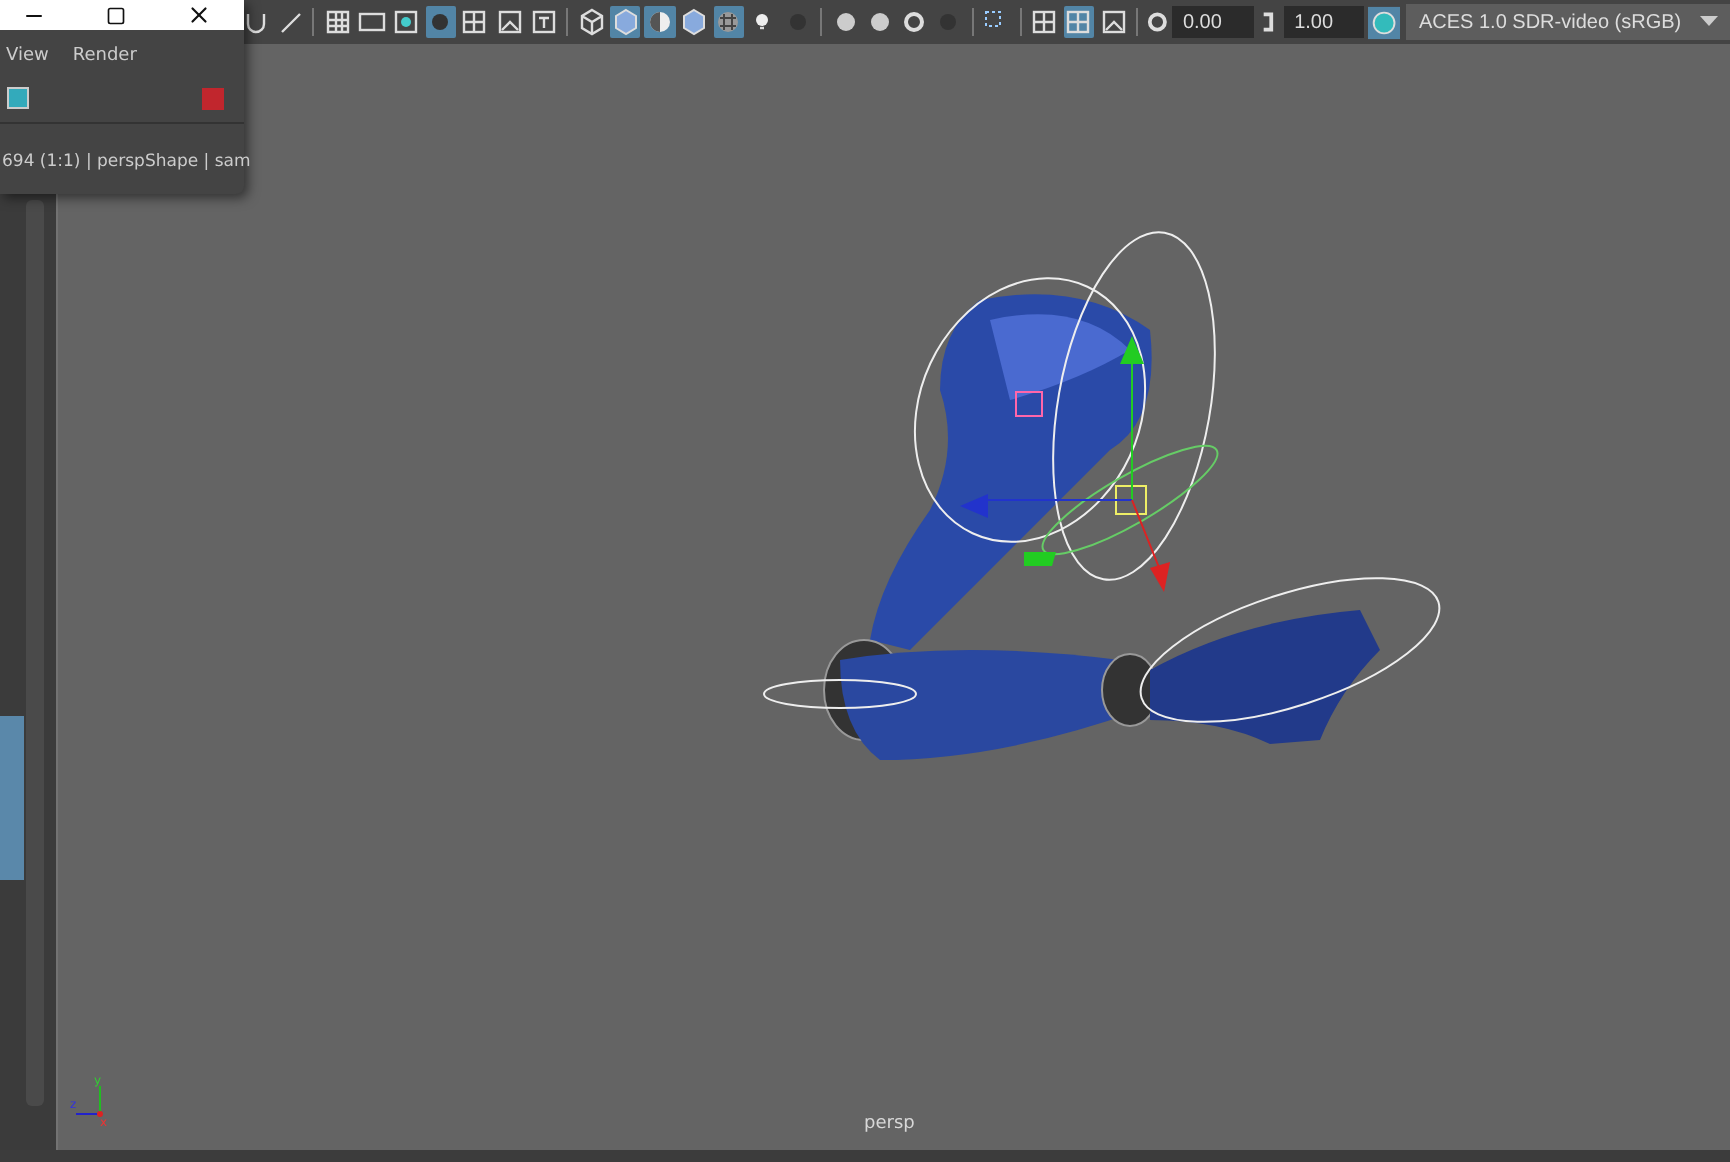 This screenshot has width=1730, height=1162. I want to click on grid-icon, so click(337, 22).